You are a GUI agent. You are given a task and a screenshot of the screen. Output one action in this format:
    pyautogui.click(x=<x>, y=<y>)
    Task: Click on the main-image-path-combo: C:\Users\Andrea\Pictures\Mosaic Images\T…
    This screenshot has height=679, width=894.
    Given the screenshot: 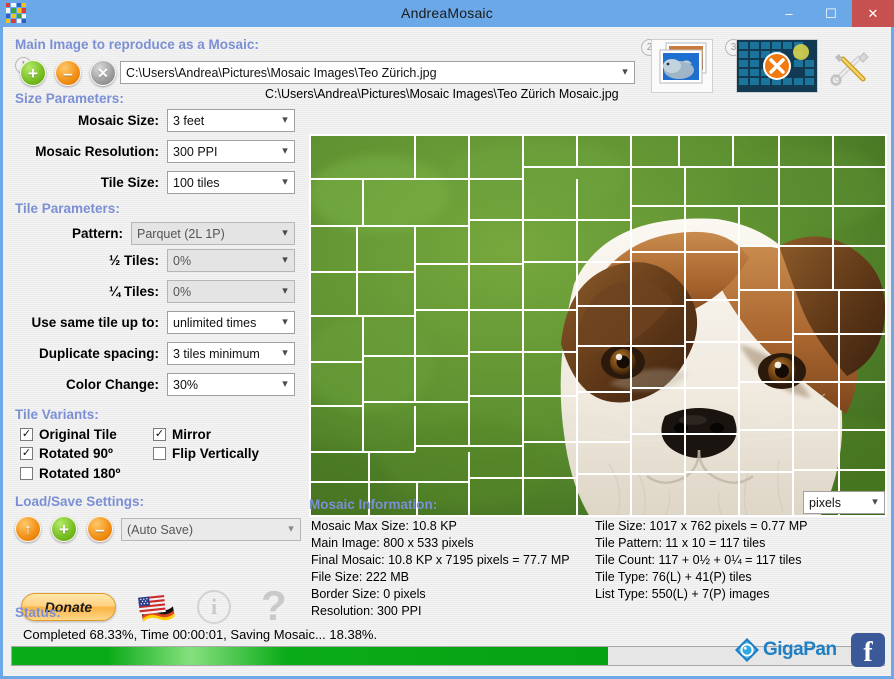 What is the action you would take?
    pyautogui.click(x=377, y=72)
    